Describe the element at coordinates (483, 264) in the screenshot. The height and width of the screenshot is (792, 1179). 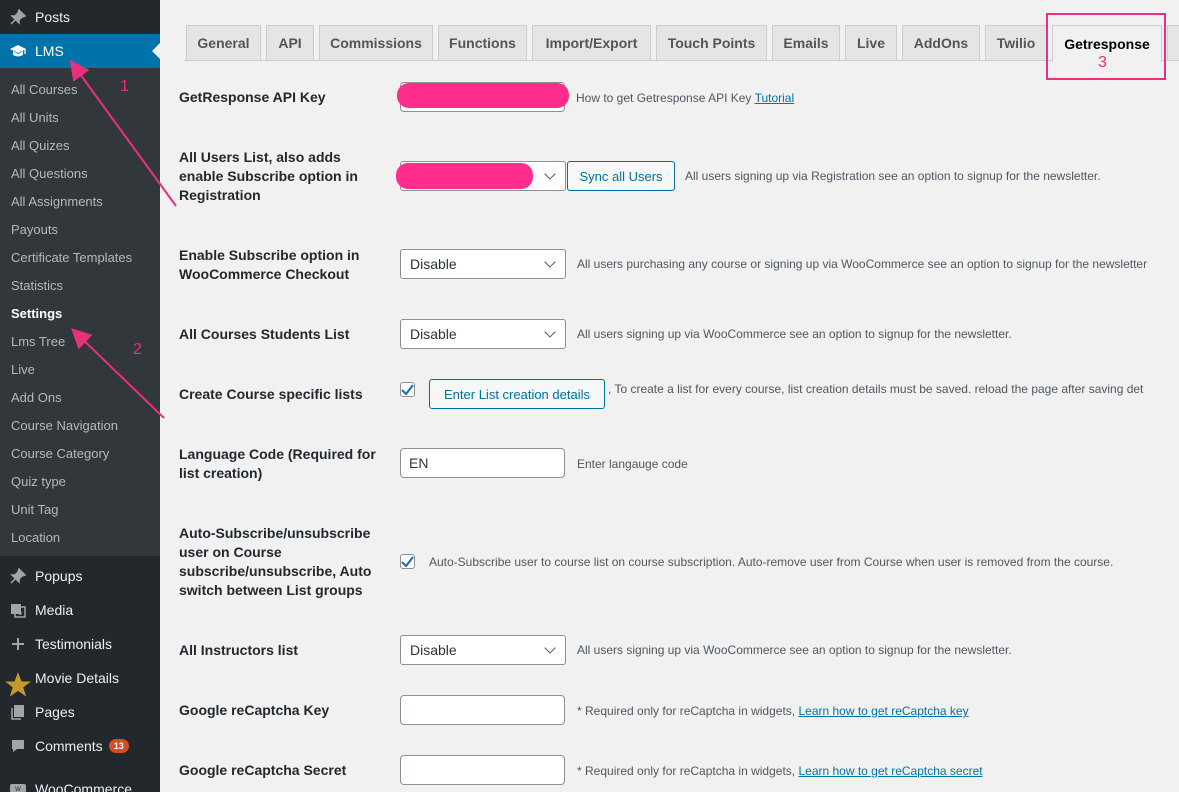
I see `woo-checkout-select: Disable` at that location.